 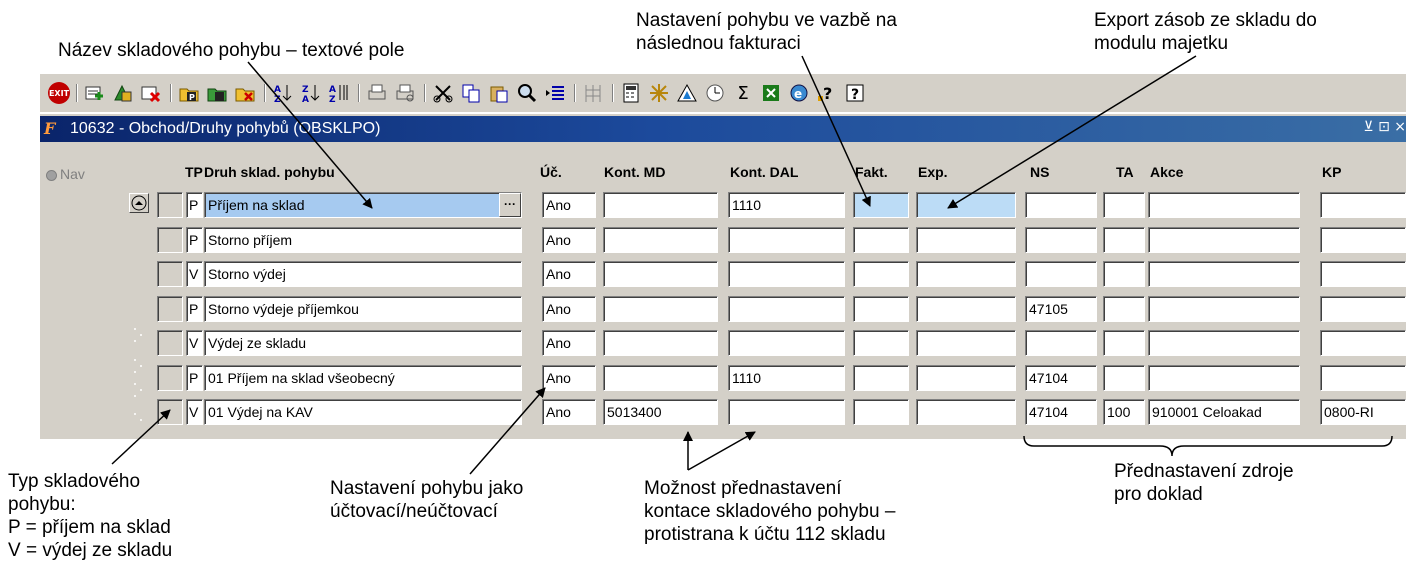 I want to click on arrow-type, so click(x=141, y=437).